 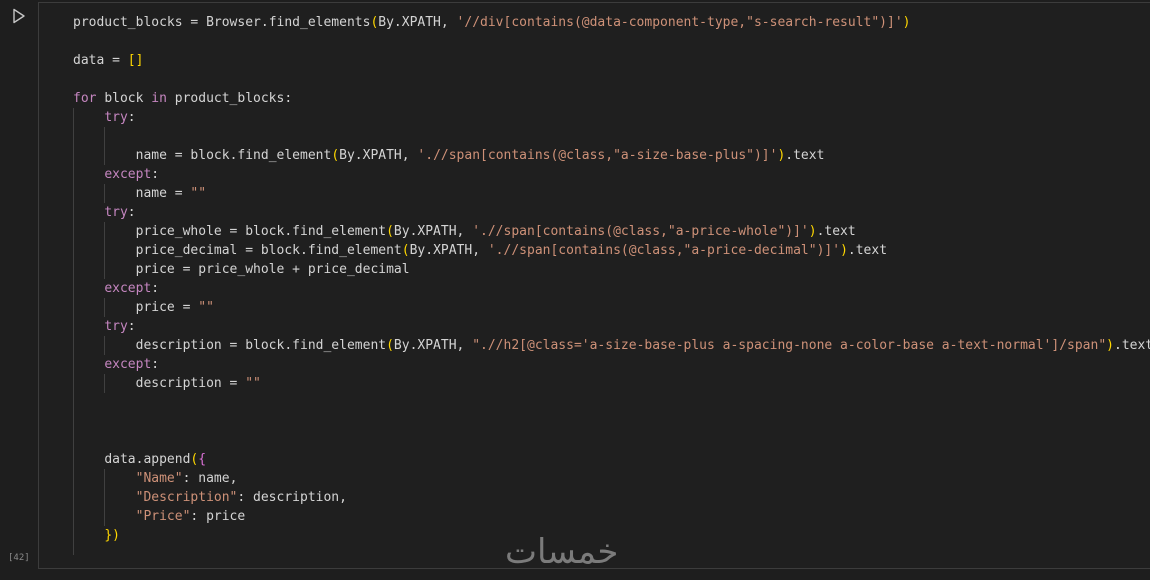 I want to click on code-line: "Description": description,, so click(x=611, y=497).